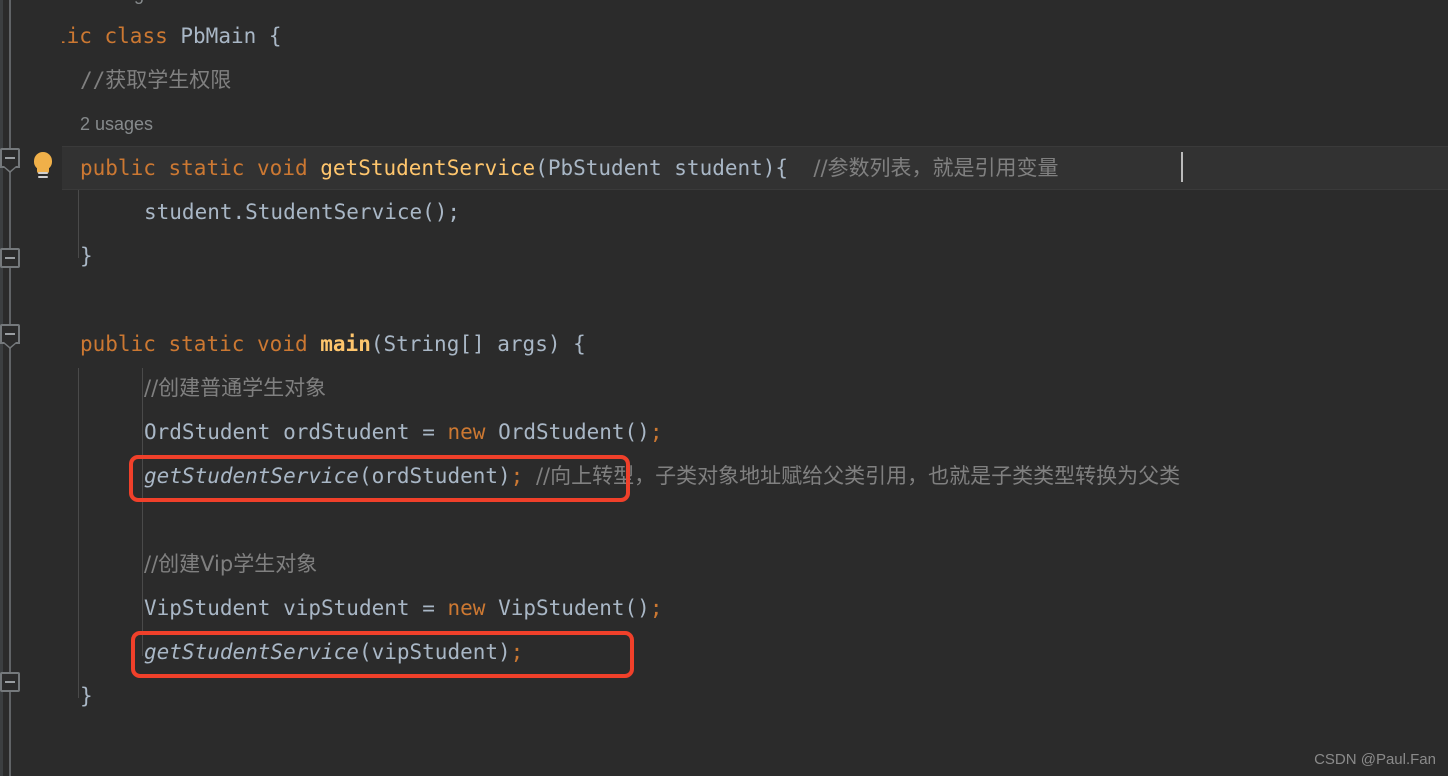 This screenshot has width=1448, height=776. Describe the element at coordinates (10, 258) in the screenshot. I see `fold-marker-class-body` at that location.